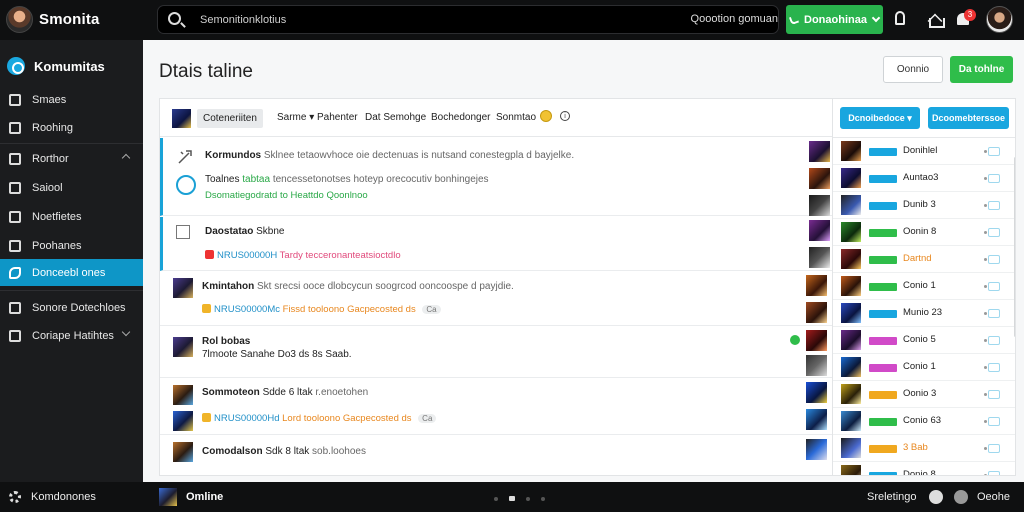  Describe the element at coordinates (981, 69) in the screenshot. I see `primary-button: Da tohlne` at that location.